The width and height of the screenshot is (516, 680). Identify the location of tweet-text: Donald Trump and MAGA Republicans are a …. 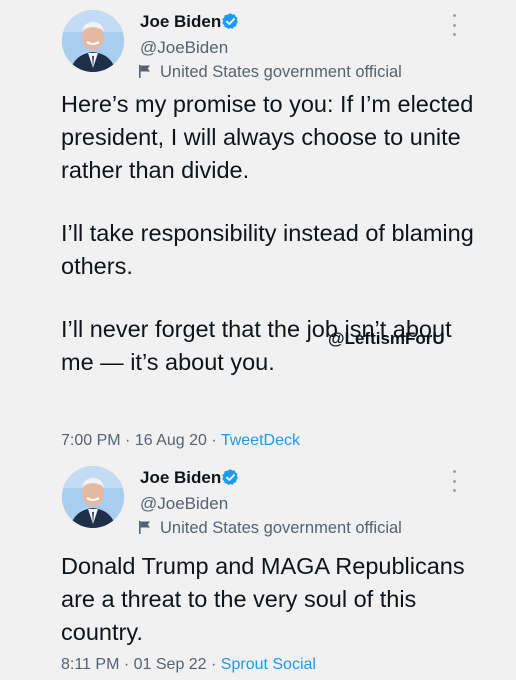
(271, 599).